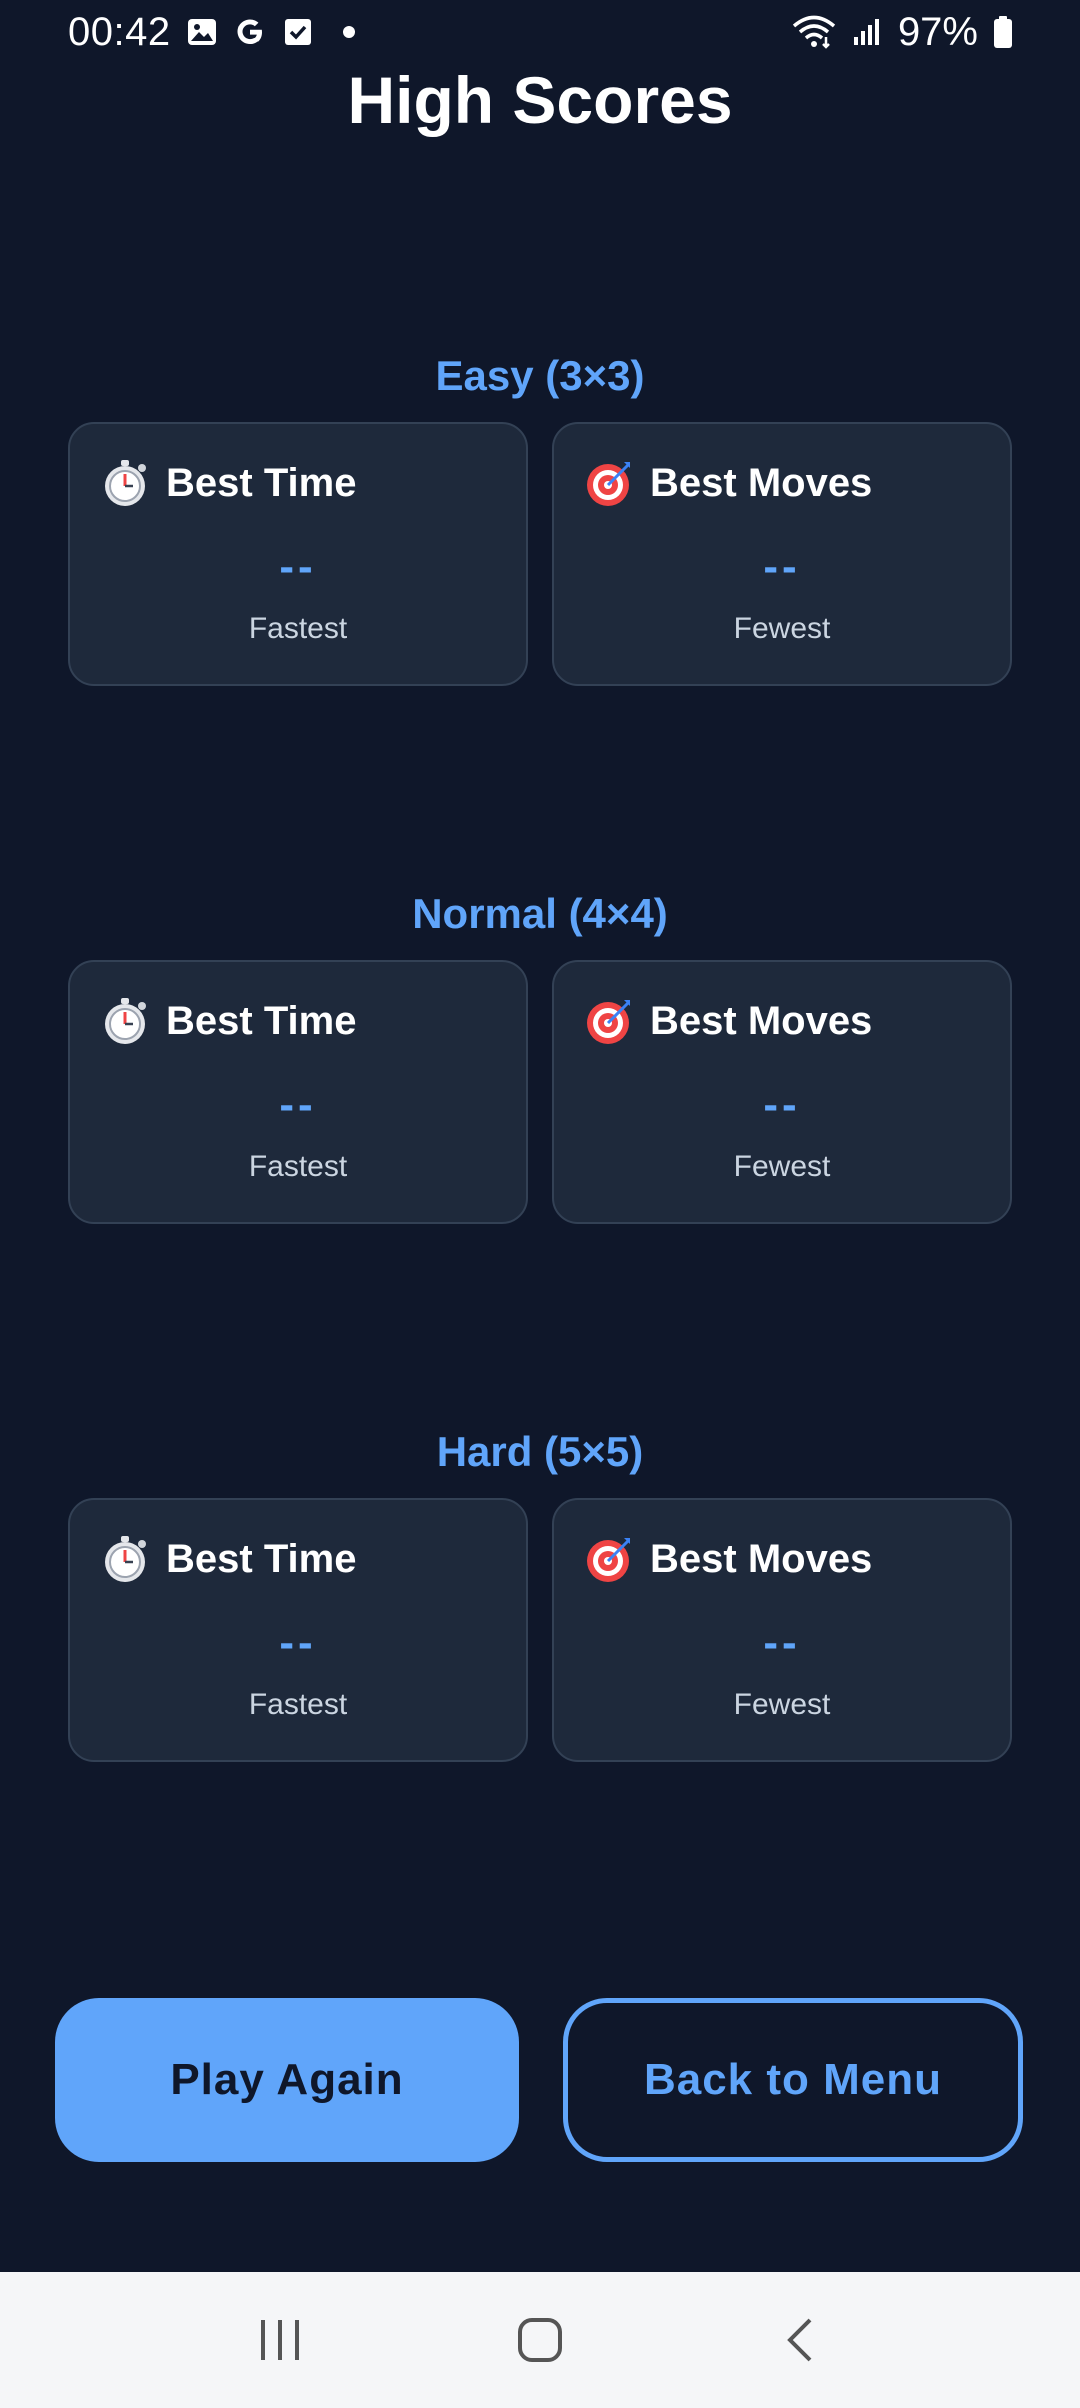  Describe the element at coordinates (202, 32) in the screenshot. I see `image-icon` at that location.